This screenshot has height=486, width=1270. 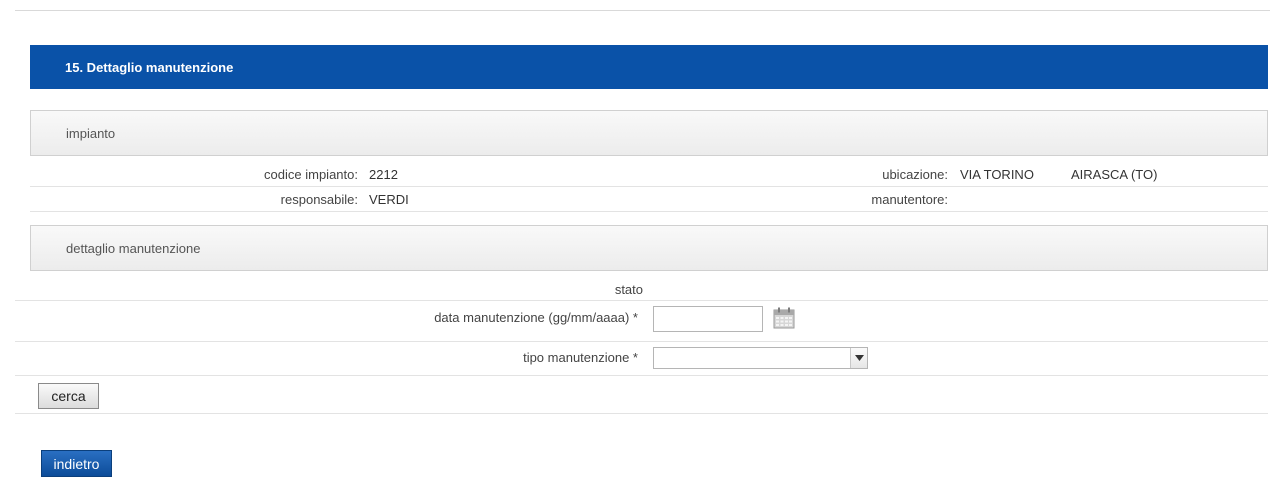 I want to click on responsabile-value: VERDI, so click(x=389, y=199).